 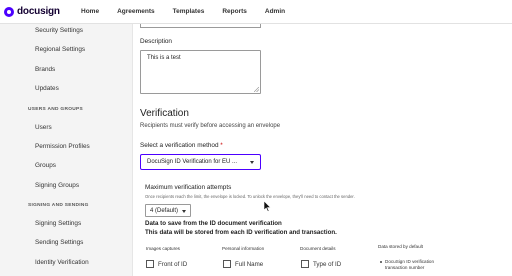 I want to click on mouse-pointer-icon, so click(x=268, y=206).